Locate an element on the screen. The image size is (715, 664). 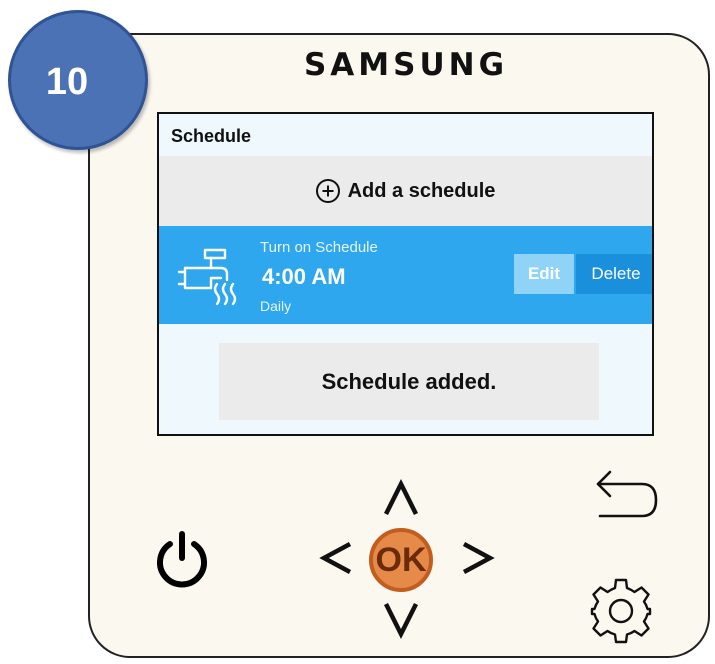
add-schedule-label: Add a schedule is located at coordinates (421, 190).